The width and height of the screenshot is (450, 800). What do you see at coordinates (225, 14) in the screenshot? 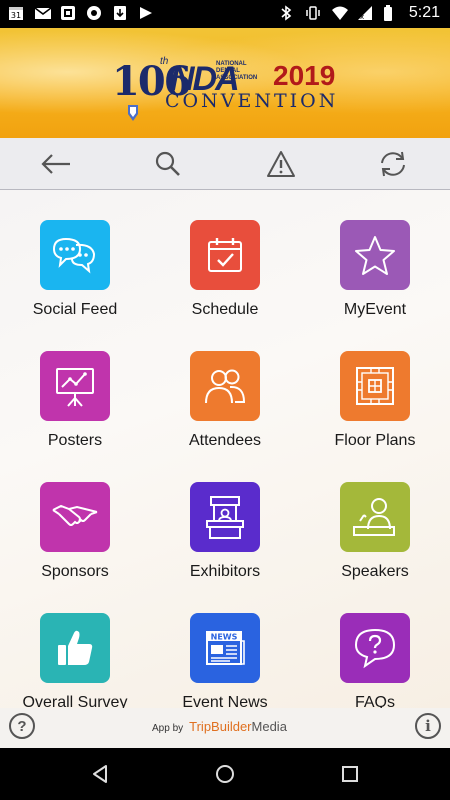
I see `status-bar: 31 x 5:21` at bounding box center [225, 14].